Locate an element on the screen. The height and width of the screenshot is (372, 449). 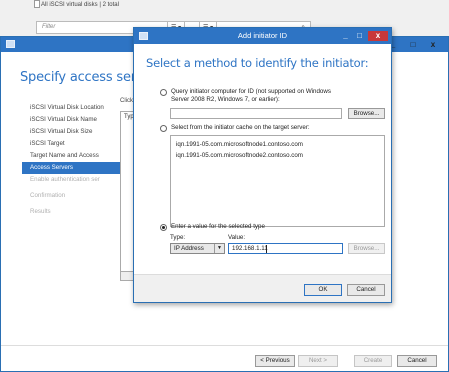
scroll-arrow-icon is located at coordinates (37, 4).